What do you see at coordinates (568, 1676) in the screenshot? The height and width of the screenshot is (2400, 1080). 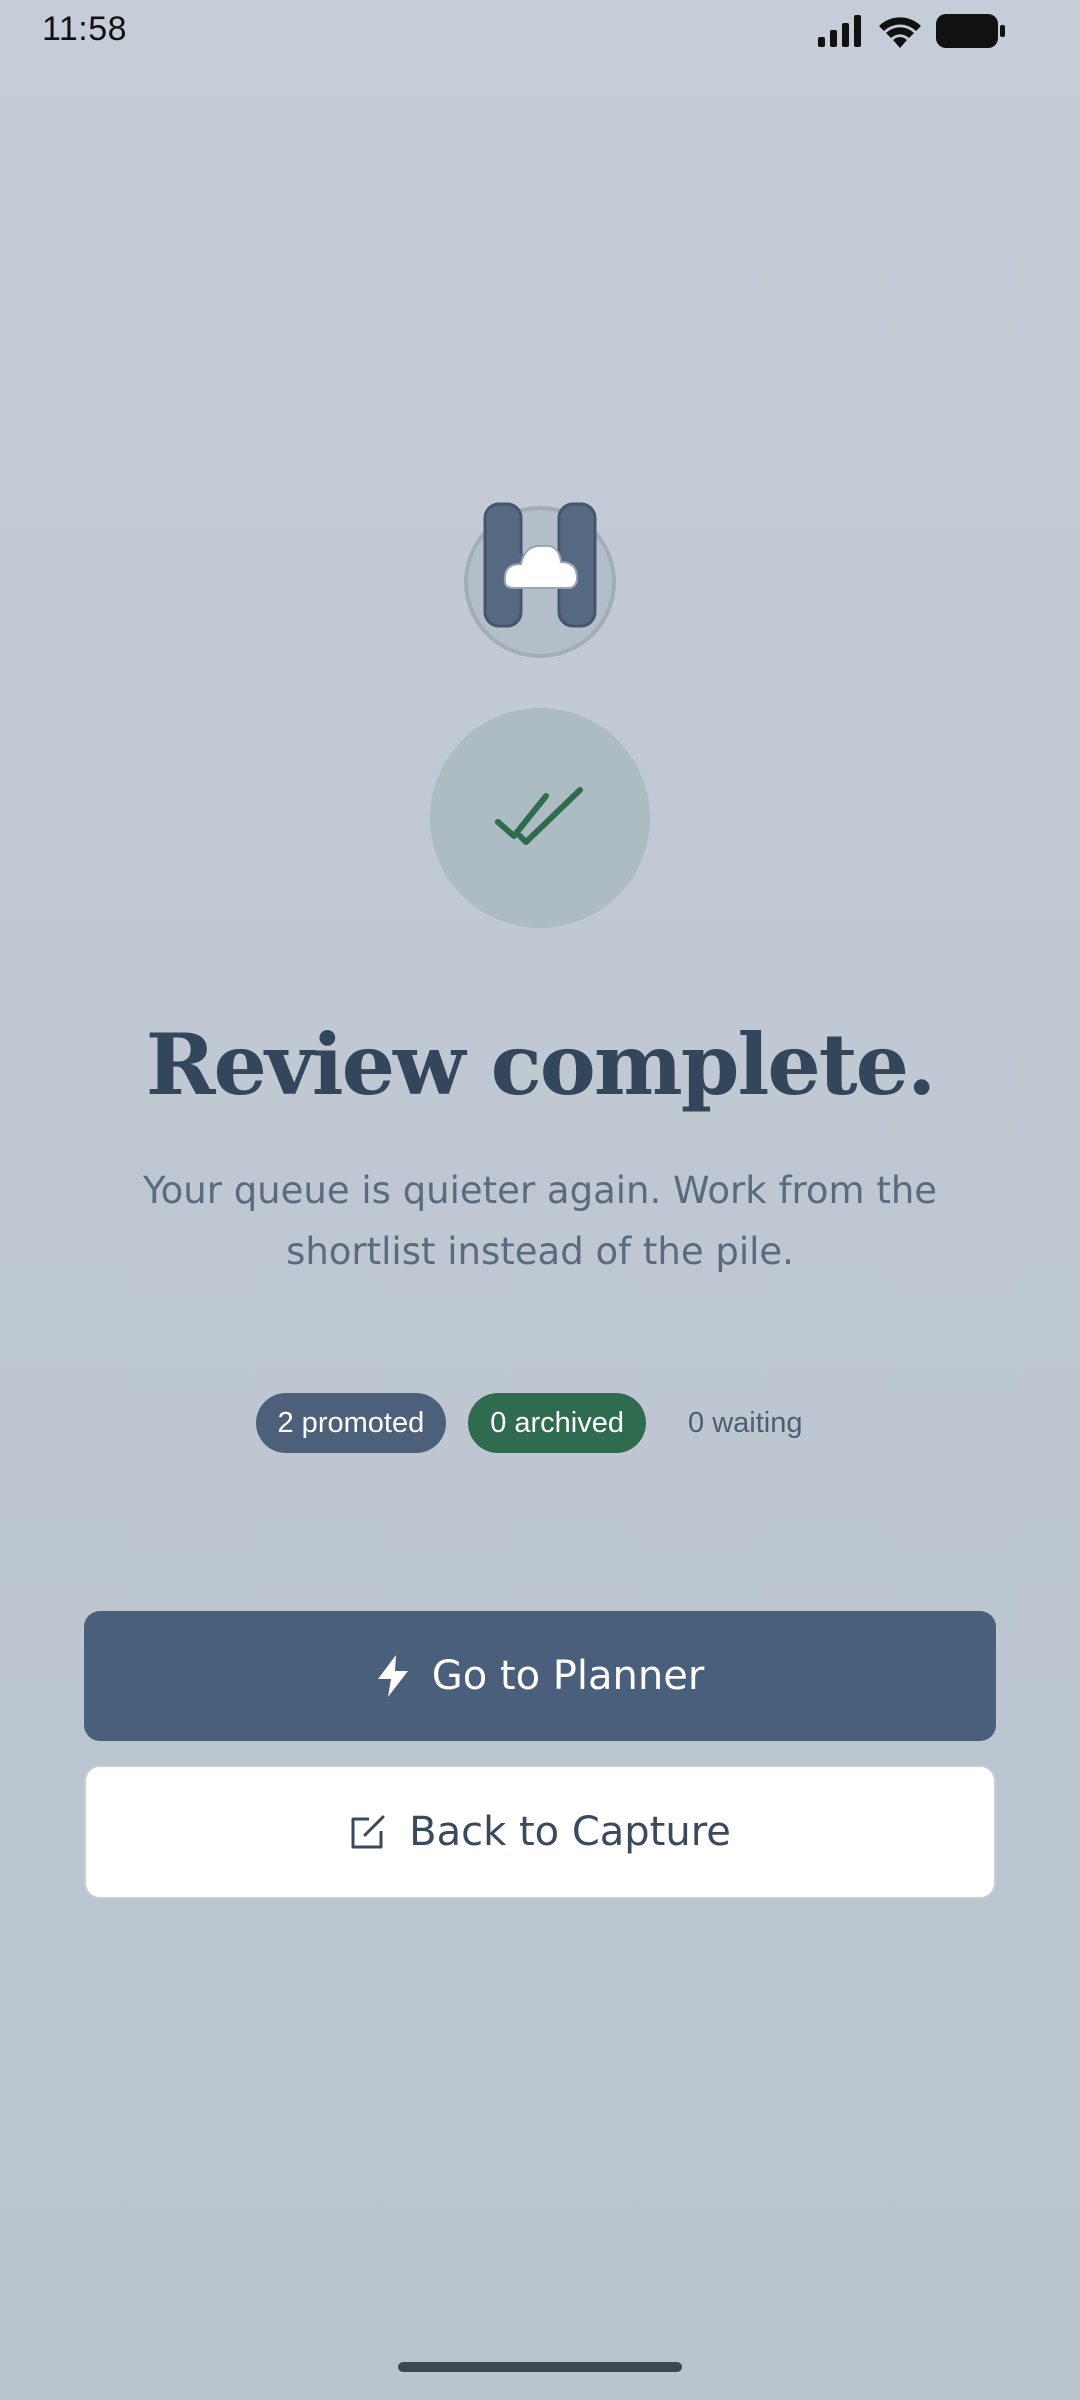 I see `go-to-planner-label: Go to Planner` at bounding box center [568, 1676].